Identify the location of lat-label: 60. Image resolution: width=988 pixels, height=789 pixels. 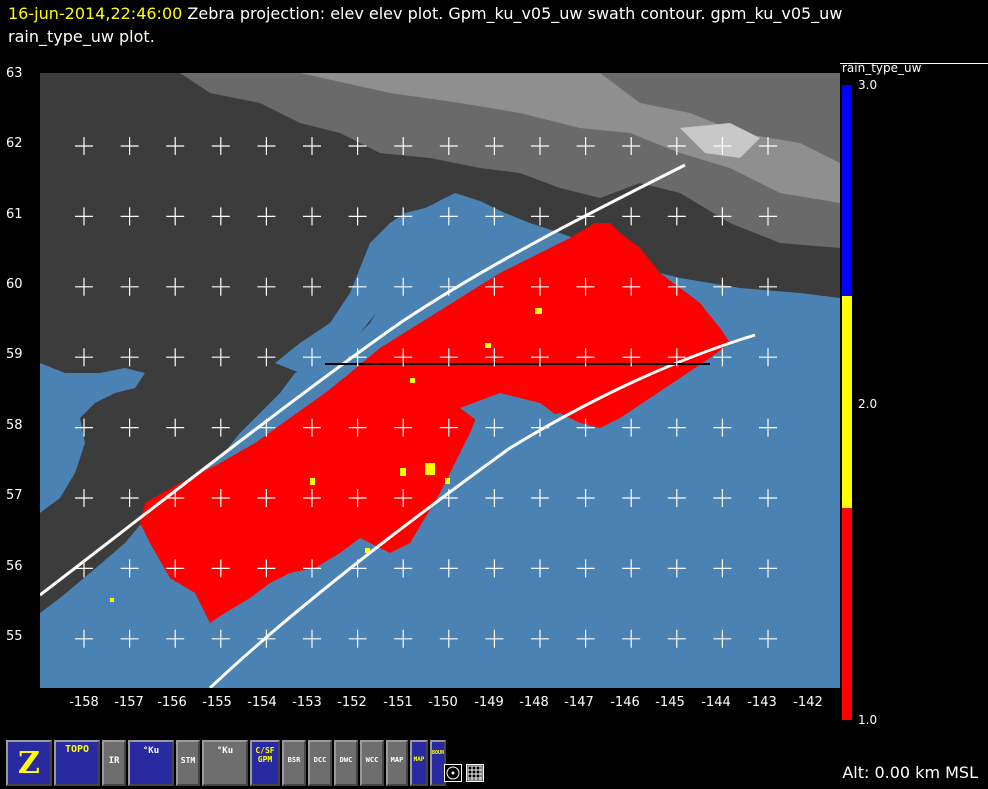
(14, 284).